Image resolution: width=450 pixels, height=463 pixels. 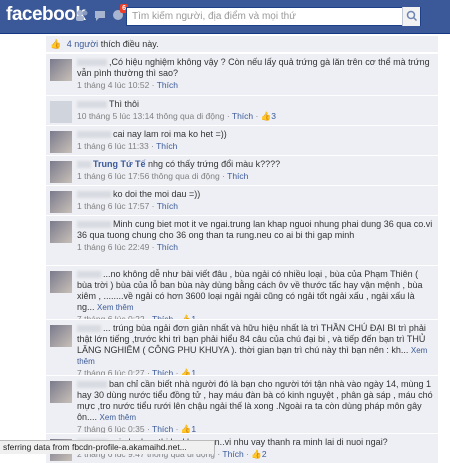 I want to click on search-icon, so click(x=412, y=16).